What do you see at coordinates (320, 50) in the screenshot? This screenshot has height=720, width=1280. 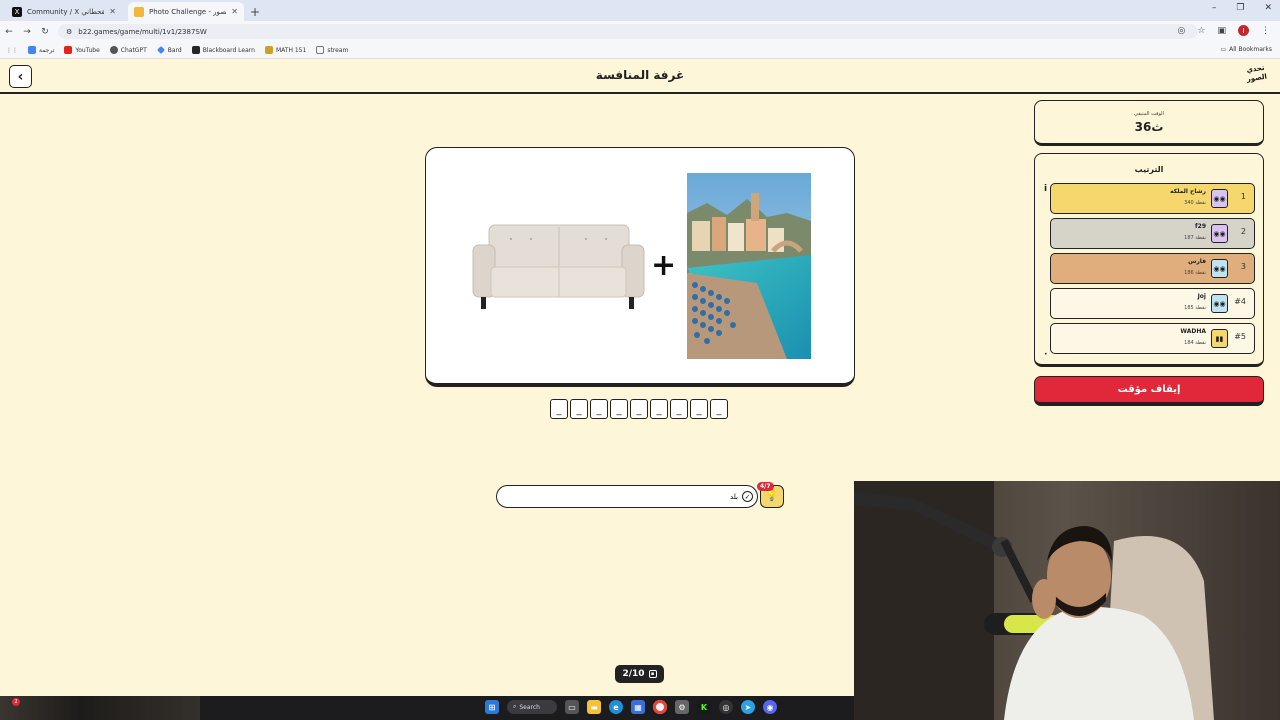 I see `folder-icon` at bounding box center [320, 50].